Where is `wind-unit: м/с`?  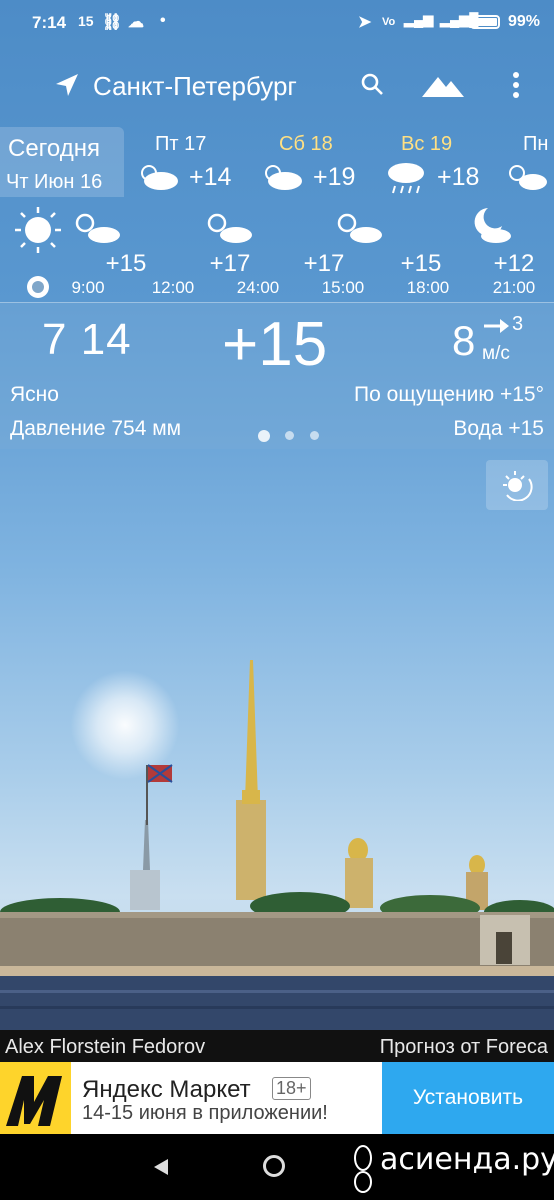 wind-unit: м/с is located at coordinates (496, 353).